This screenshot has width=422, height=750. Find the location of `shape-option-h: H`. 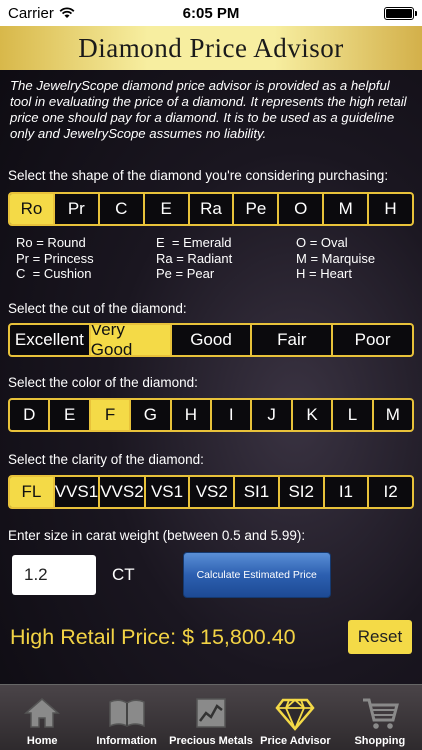

shape-option-h: H is located at coordinates (390, 209).